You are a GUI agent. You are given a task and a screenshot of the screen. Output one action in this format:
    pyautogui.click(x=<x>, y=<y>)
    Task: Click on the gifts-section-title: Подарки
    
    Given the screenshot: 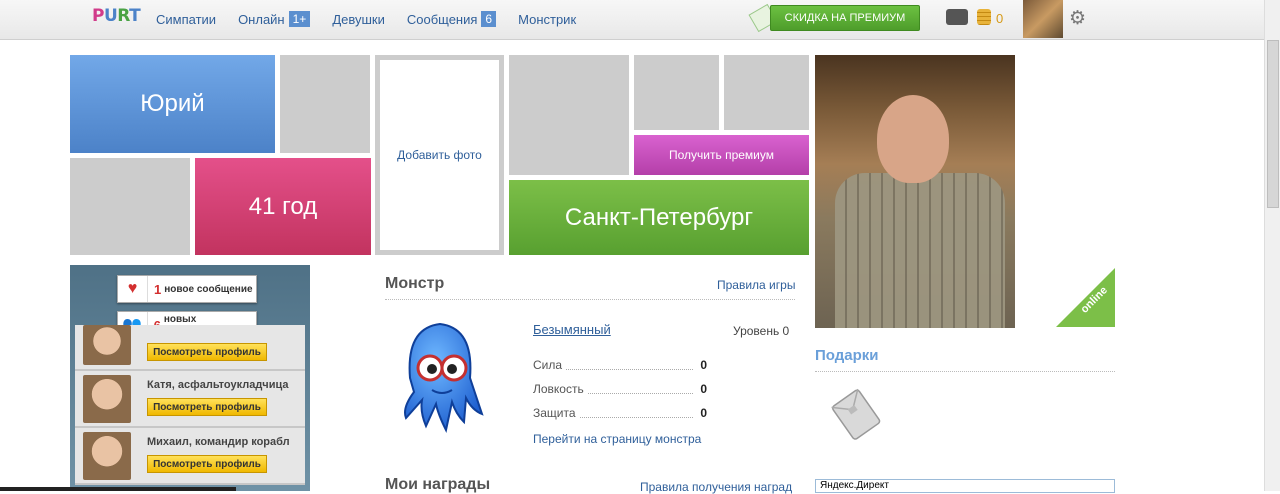 What is the action you would take?
    pyautogui.click(x=847, y=355)
    